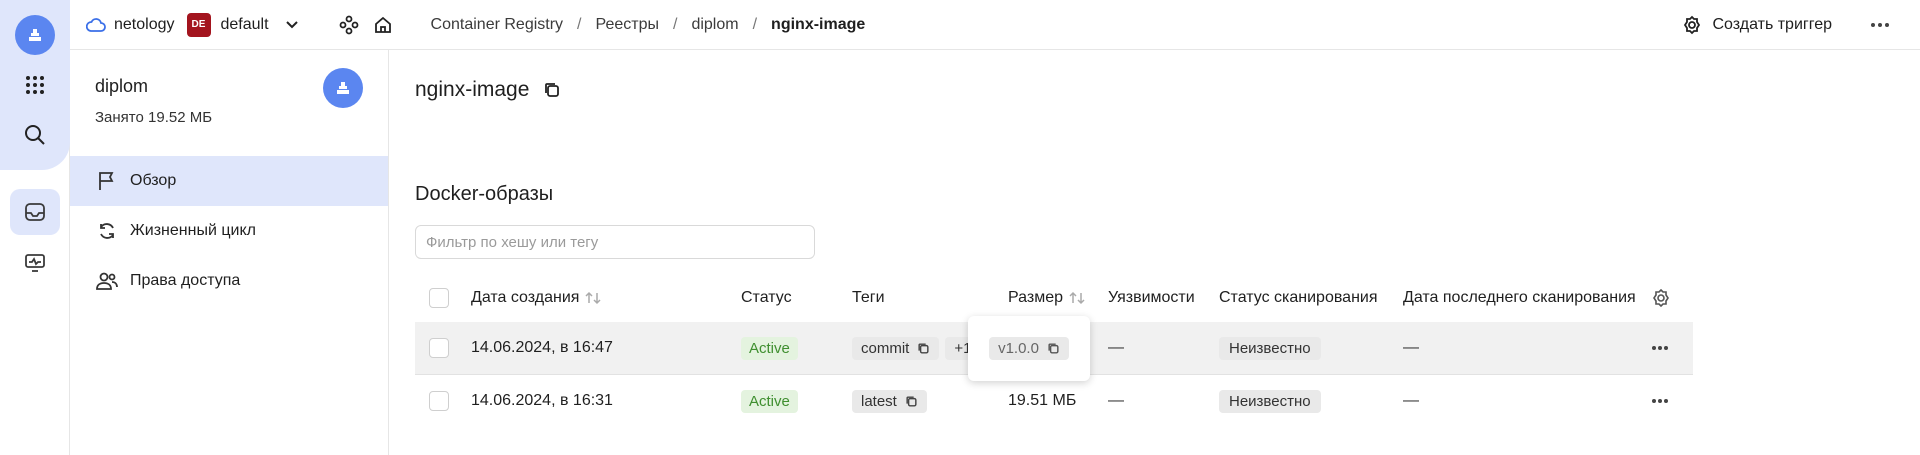 Image resolution: width=1920 pixels, height=455 pixels. What do you see at coordinates (896, 348) in the screenshot?
I see `tag-chip: commit` at bounding box center [896, 348].